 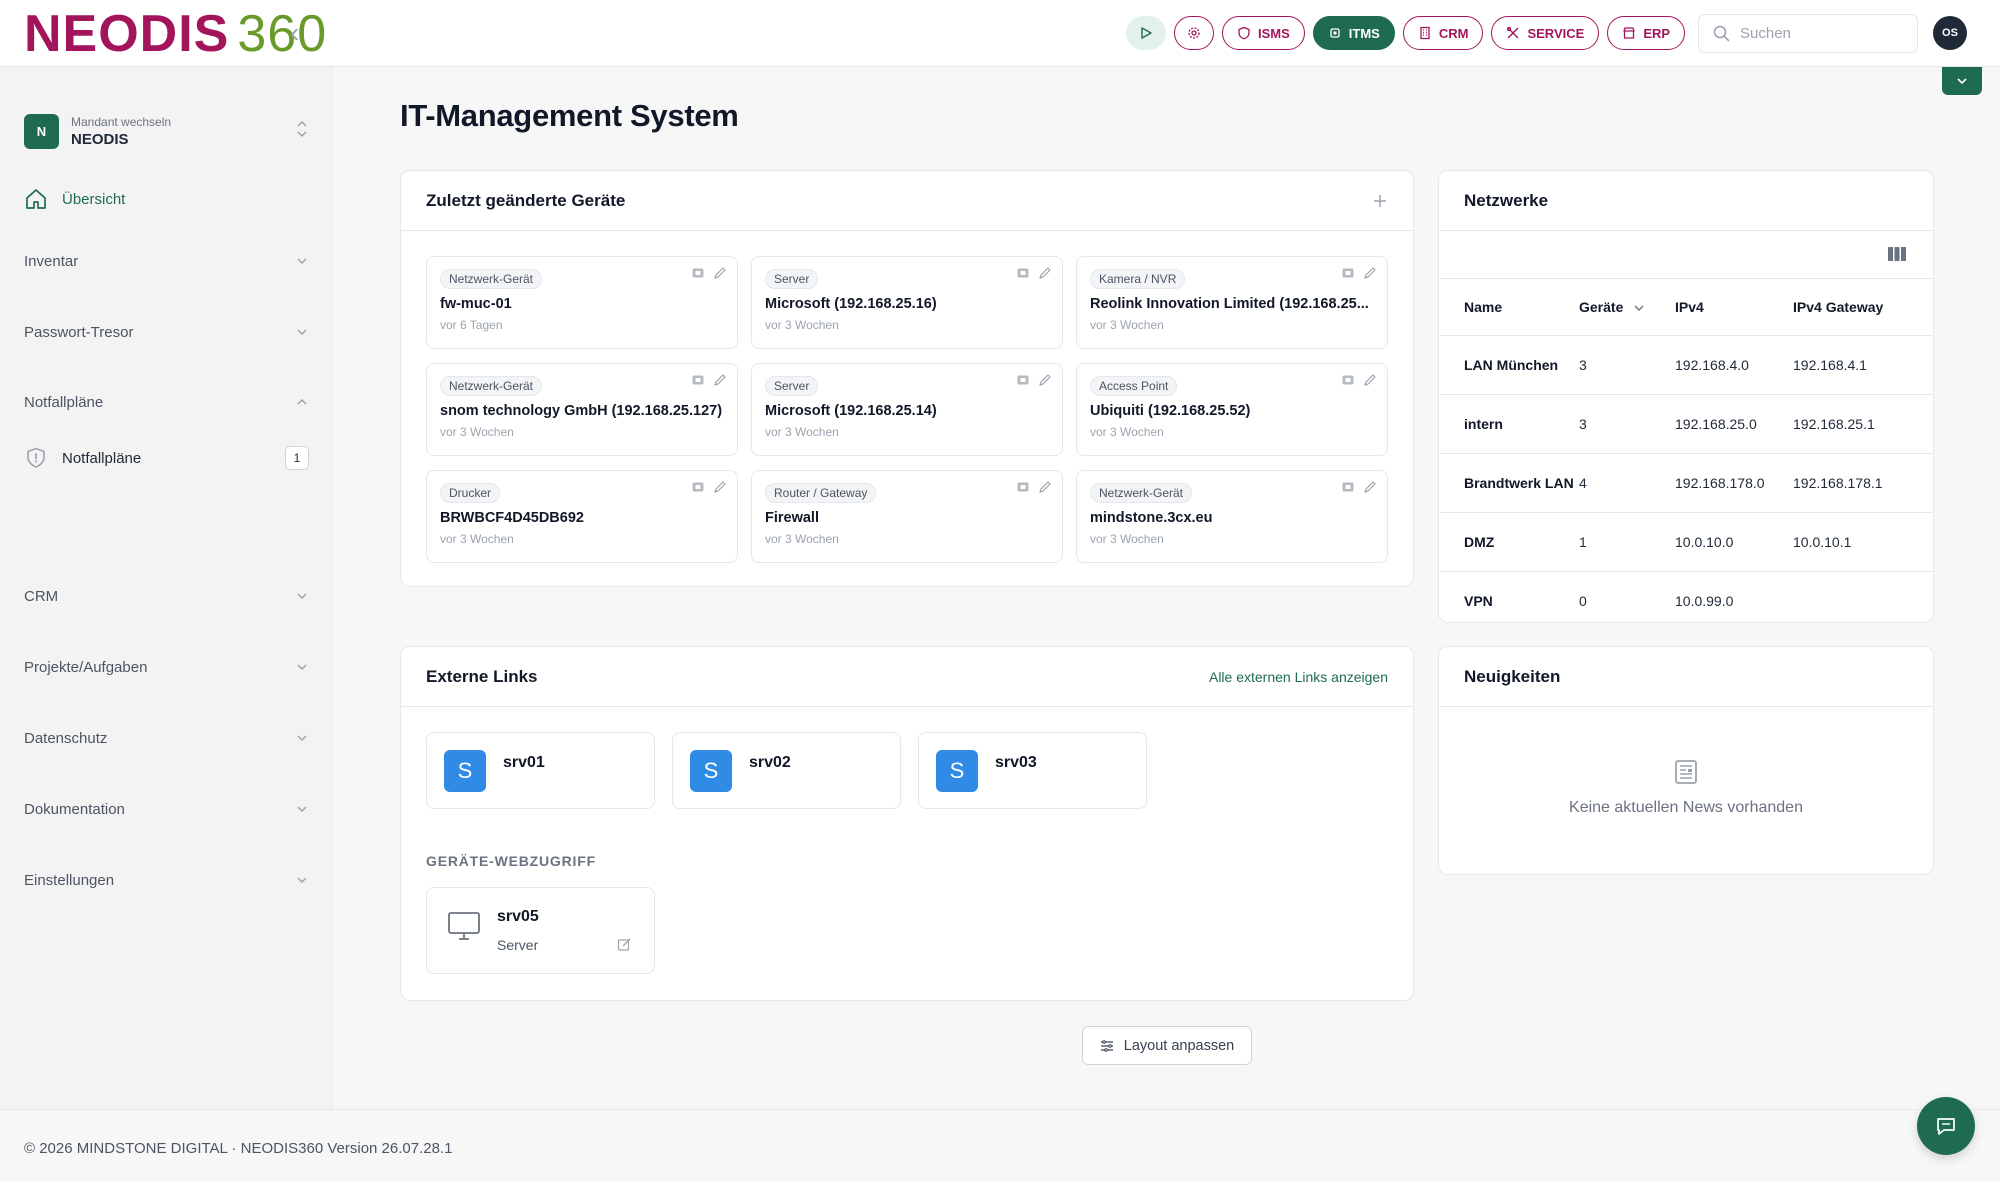 I want to click on sidebar-section-label: Inventar, so click(x=51, y=261).